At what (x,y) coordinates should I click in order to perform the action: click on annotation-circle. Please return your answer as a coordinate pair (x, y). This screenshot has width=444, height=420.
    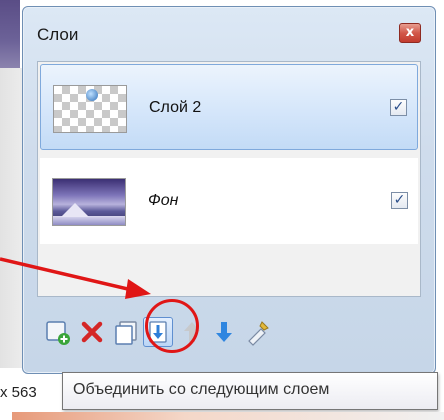
    Looking at the image, I should click on (172, 326).